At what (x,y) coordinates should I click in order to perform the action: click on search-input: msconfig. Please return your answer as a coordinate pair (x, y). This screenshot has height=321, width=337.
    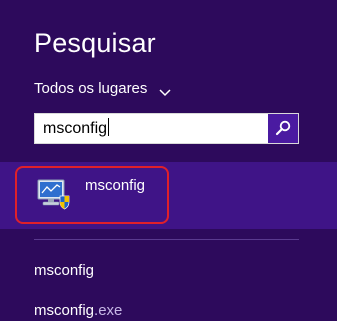
    Looking at the image, I should click on (76, 128).